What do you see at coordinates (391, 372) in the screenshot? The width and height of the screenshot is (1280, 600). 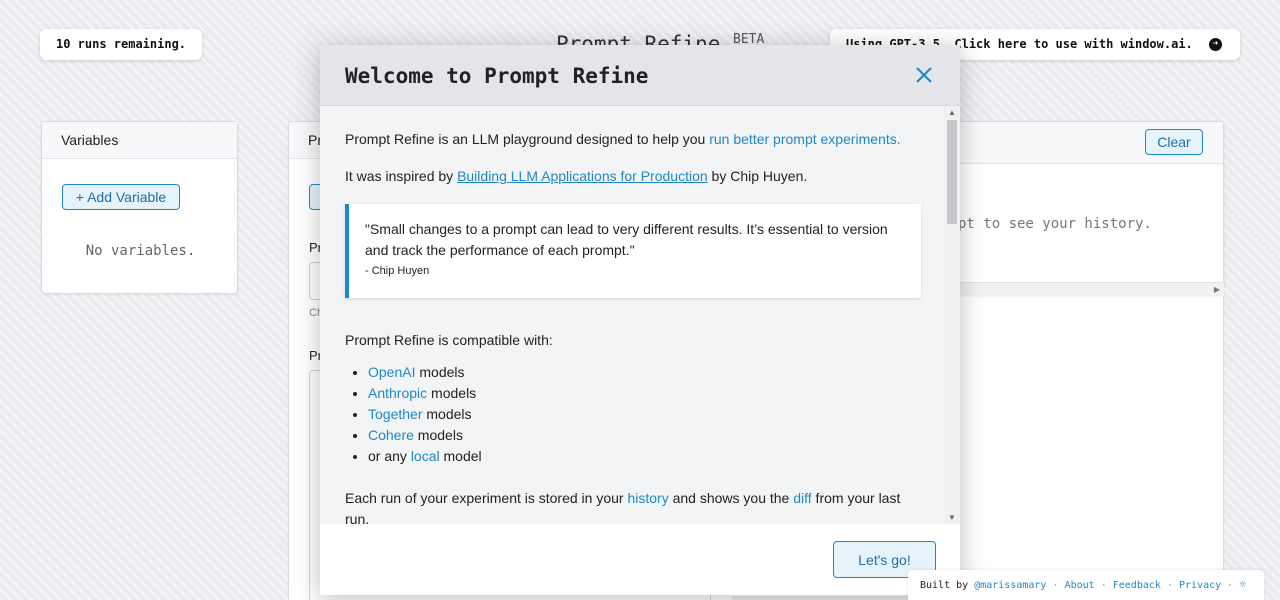 I see `openai-link: OpenAI` at bounding box center [391, 372].